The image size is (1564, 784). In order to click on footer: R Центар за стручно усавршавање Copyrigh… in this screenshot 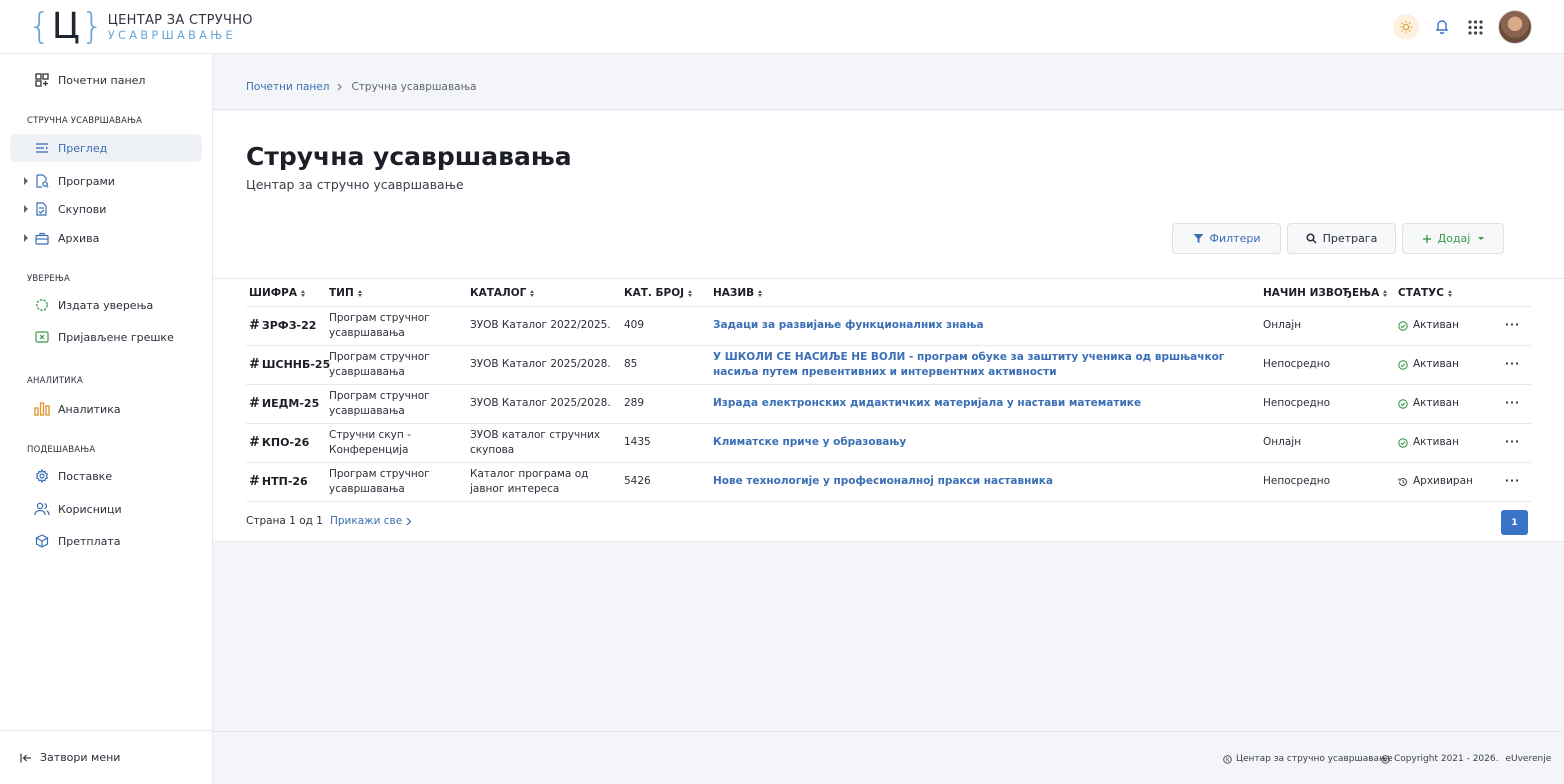, I will do `click(888, 757)`.